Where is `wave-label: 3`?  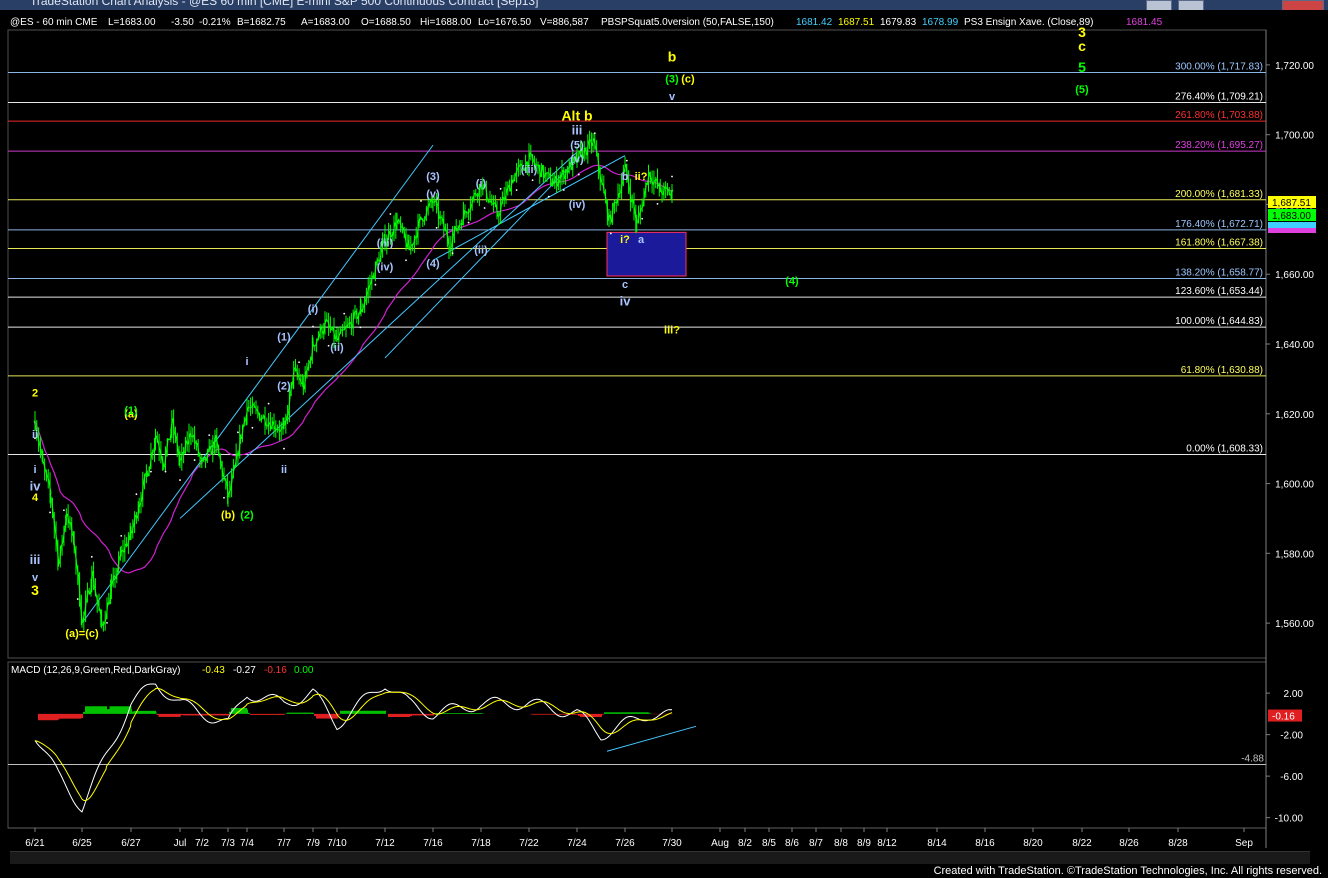 wave-label: 3 is located at coordinates (35, 590).